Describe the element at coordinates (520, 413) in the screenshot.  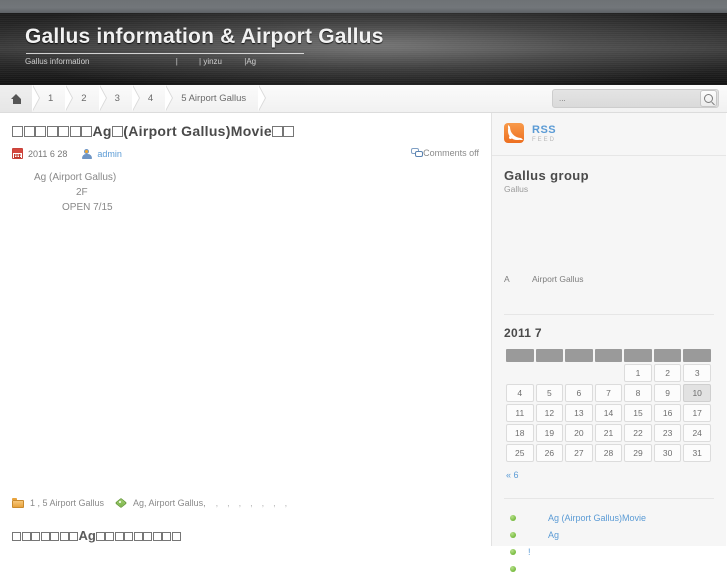
I see `calendar-day: 11` at that location.